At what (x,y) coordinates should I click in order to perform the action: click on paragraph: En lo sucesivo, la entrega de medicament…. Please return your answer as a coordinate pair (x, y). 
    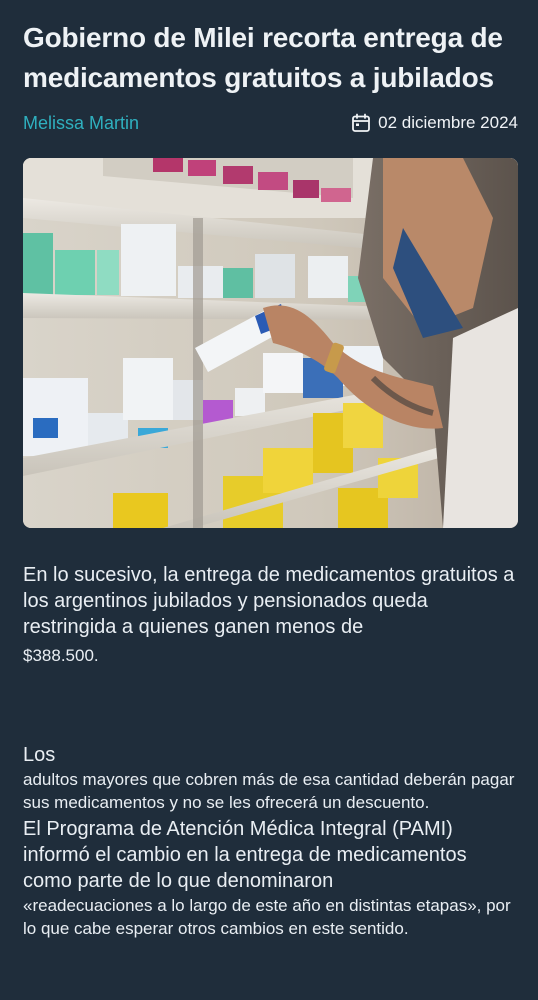
    Looking at the image, I should click on (269, 601).